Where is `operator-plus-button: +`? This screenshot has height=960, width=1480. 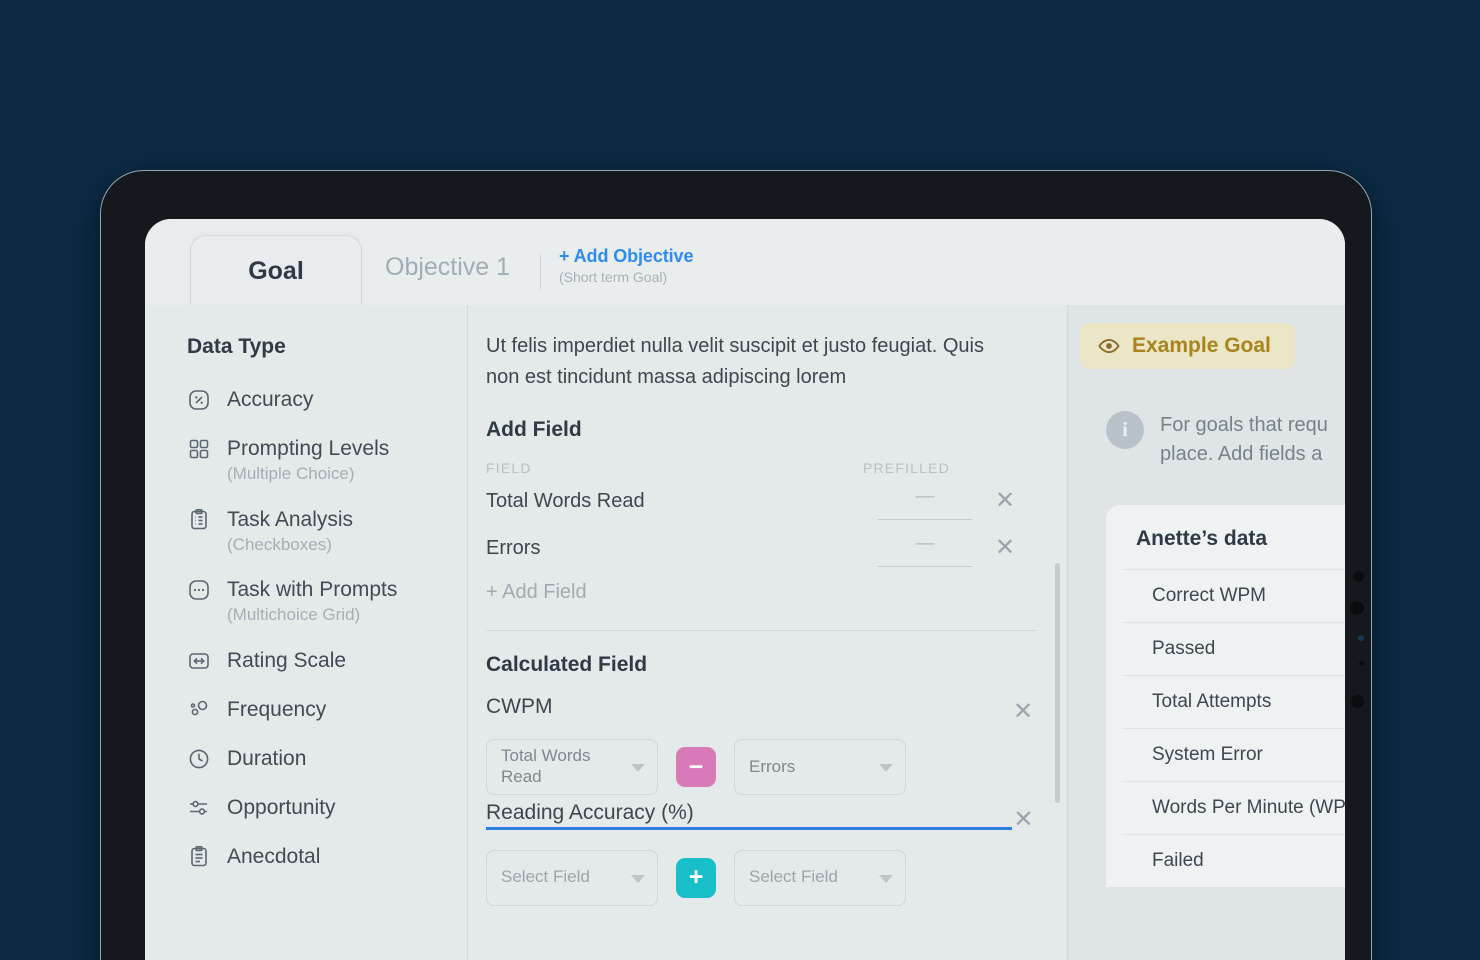
operator-plus-button: + is located at coordinates (696, 877).